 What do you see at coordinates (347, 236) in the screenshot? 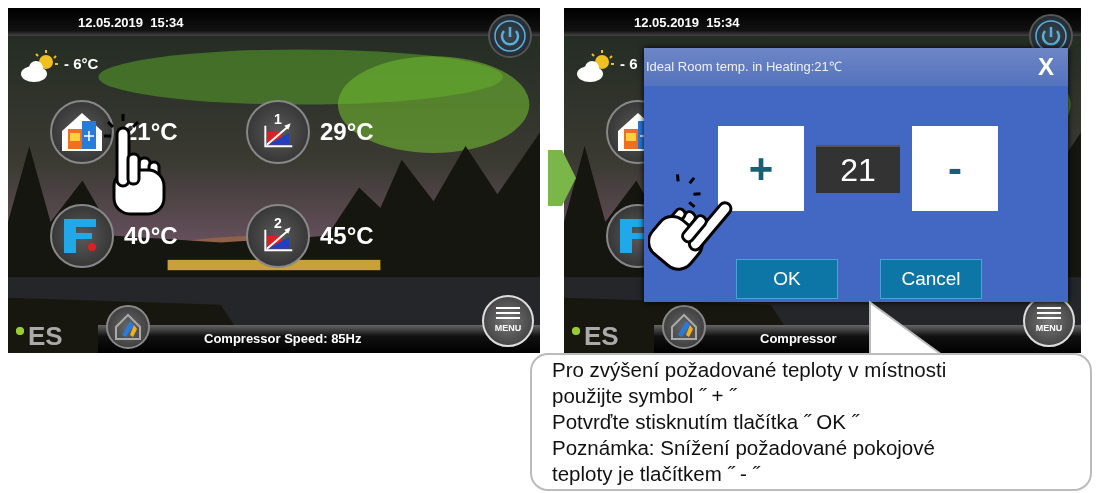
I see `temperature-value: 45°C` at bounding box center [347, 236].